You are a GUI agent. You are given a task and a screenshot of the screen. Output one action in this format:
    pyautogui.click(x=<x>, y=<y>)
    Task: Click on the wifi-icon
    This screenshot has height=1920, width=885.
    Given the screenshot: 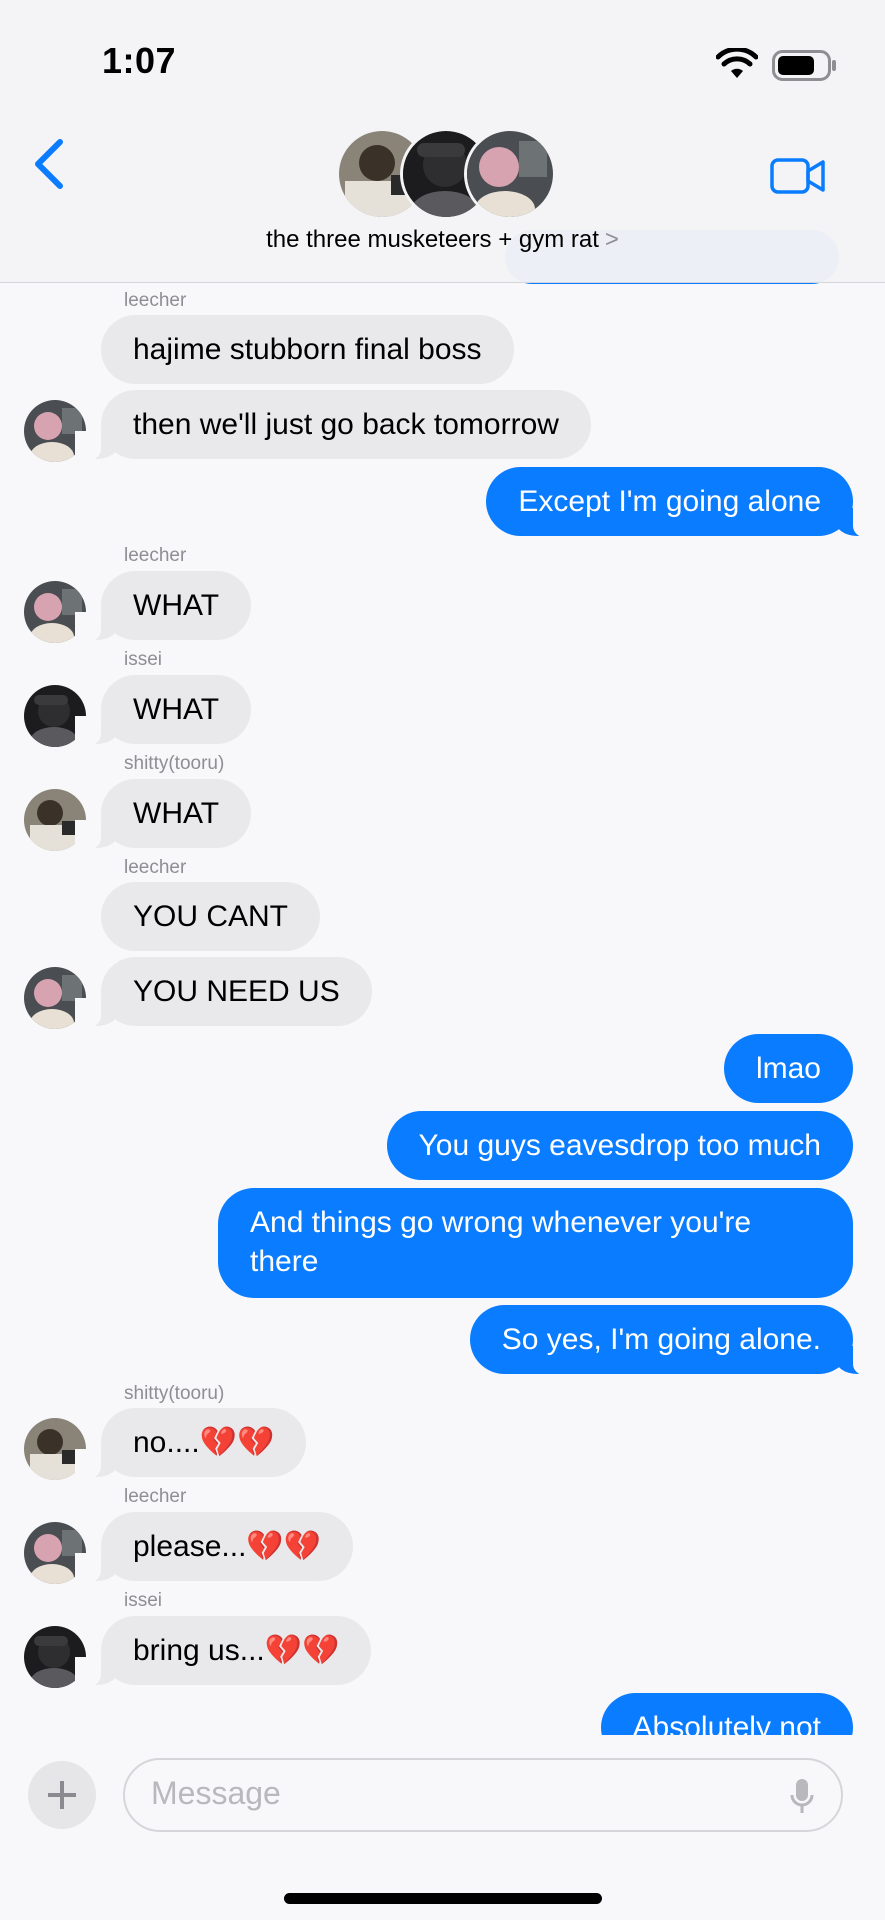 What is the action you would take?
    pyautogui.click(x=737, y=63)
    